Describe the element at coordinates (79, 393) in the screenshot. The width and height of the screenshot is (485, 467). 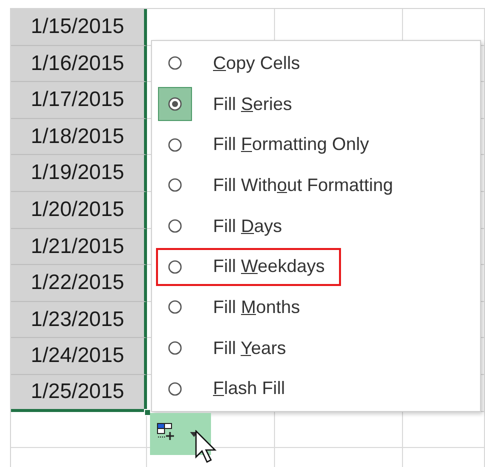
I see `table-cell: 1/25/2015` at that location.